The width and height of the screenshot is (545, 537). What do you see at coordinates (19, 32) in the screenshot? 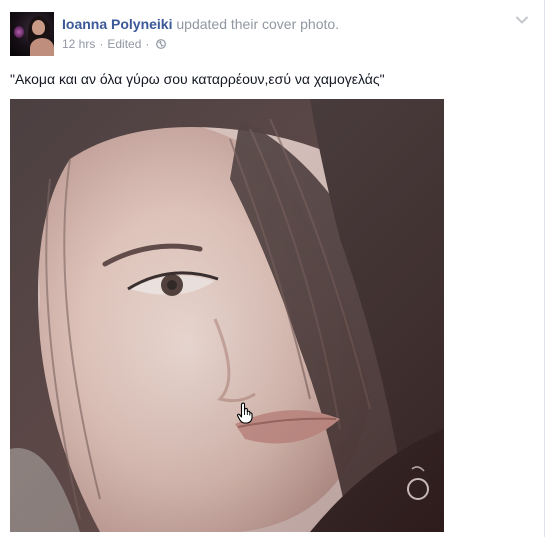
I see `avatar-light-glow` at bounding box center [19, 32].